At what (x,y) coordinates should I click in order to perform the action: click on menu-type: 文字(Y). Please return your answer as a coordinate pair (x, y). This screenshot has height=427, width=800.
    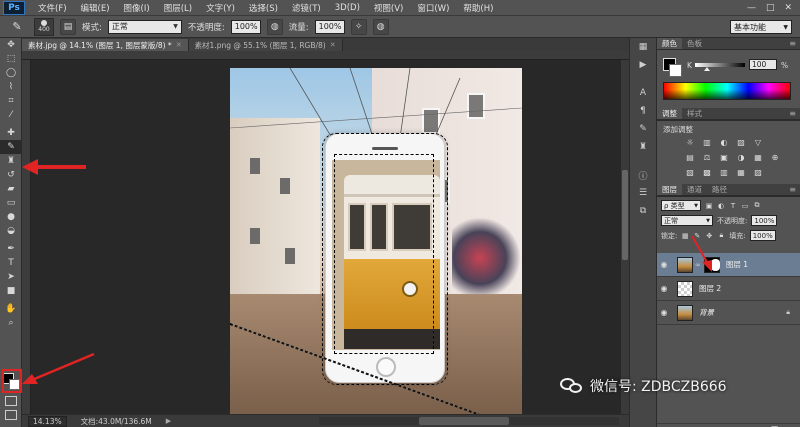
    Looking at the image, I should click on (220, 8).